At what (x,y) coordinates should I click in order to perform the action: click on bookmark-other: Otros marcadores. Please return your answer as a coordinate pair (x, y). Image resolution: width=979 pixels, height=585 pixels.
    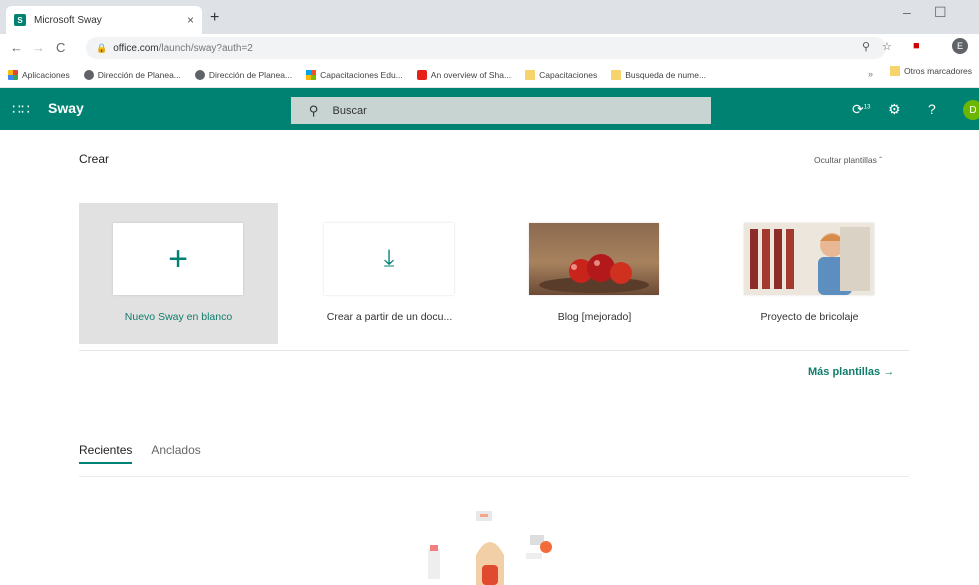
    Looking at the image, I should click on (931, 71).